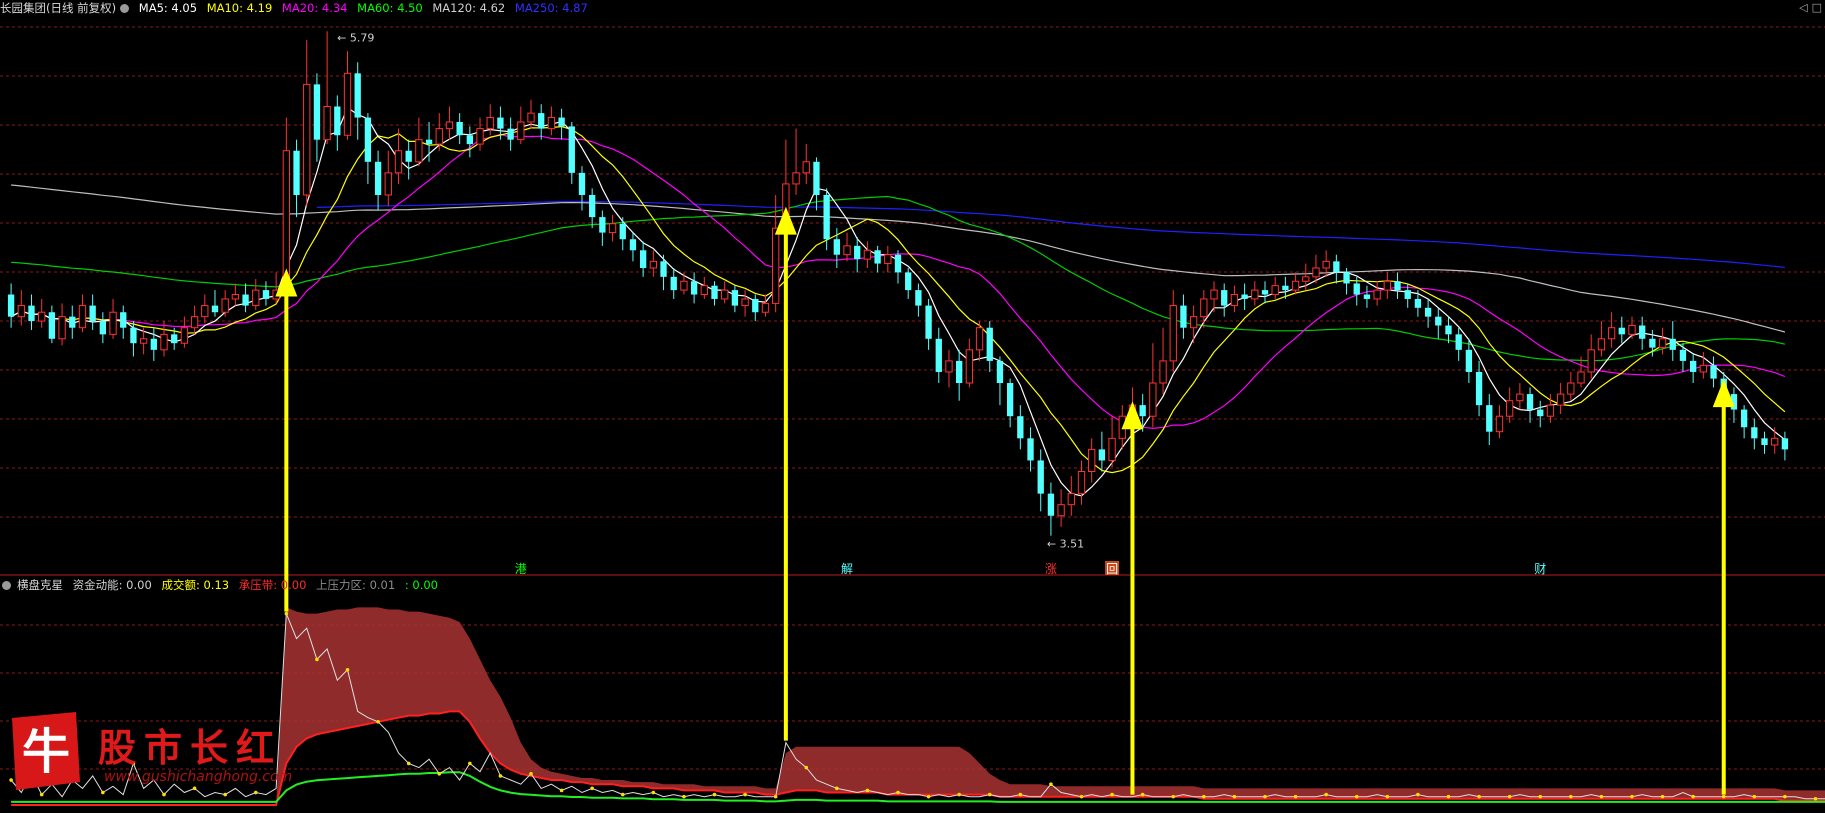  Describe the element at coordinates (112, 585) in the screenshot. I see `fund-momentum-label: 资金动能: 0.00` at that location.